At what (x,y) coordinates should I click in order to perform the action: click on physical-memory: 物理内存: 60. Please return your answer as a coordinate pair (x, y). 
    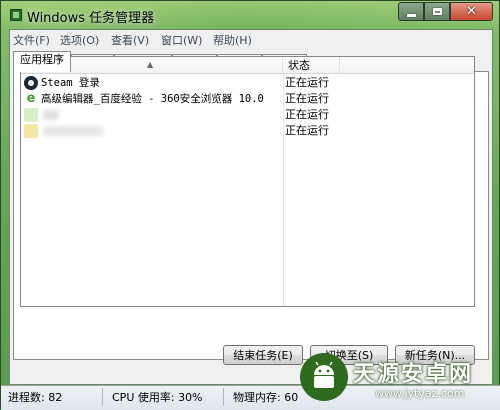
    Looking at the image, I should click on (266, 397).